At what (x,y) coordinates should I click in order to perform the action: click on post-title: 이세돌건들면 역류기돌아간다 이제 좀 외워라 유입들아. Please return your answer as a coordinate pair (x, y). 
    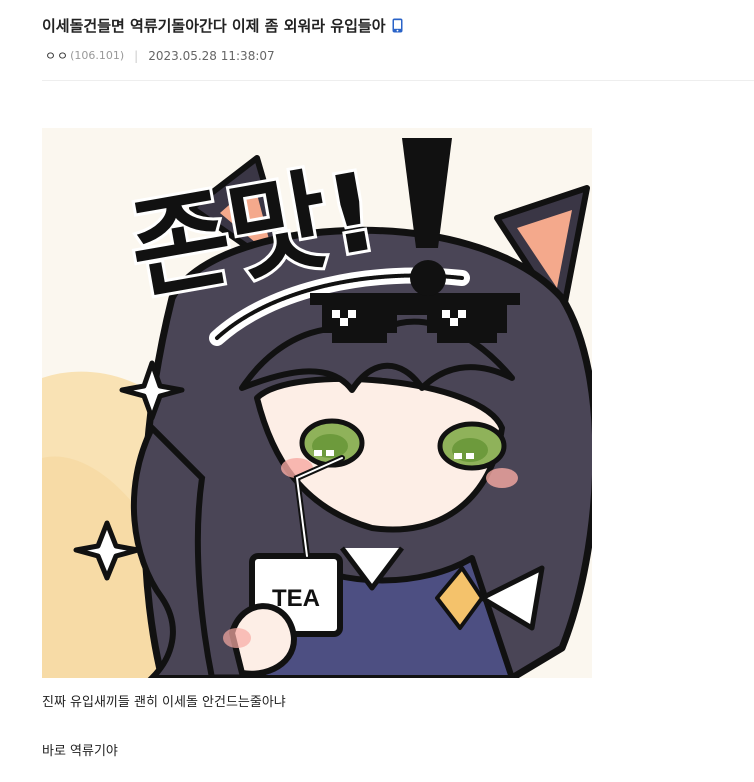
    Looking at the image, I should click on (222, 25).